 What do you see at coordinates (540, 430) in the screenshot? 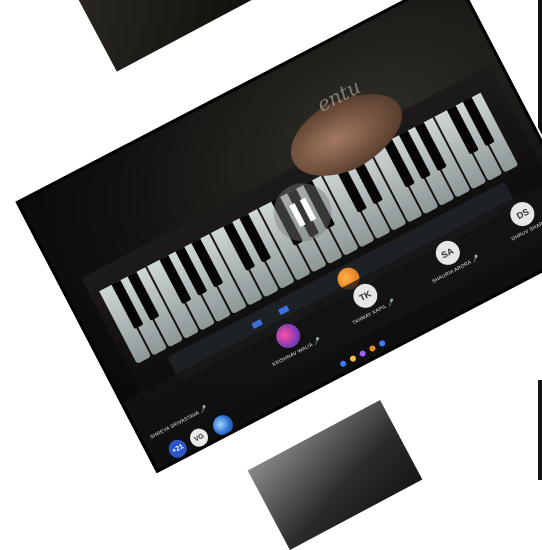
I see `background-video-tile-right-lower` at bounding box center [540, 430].